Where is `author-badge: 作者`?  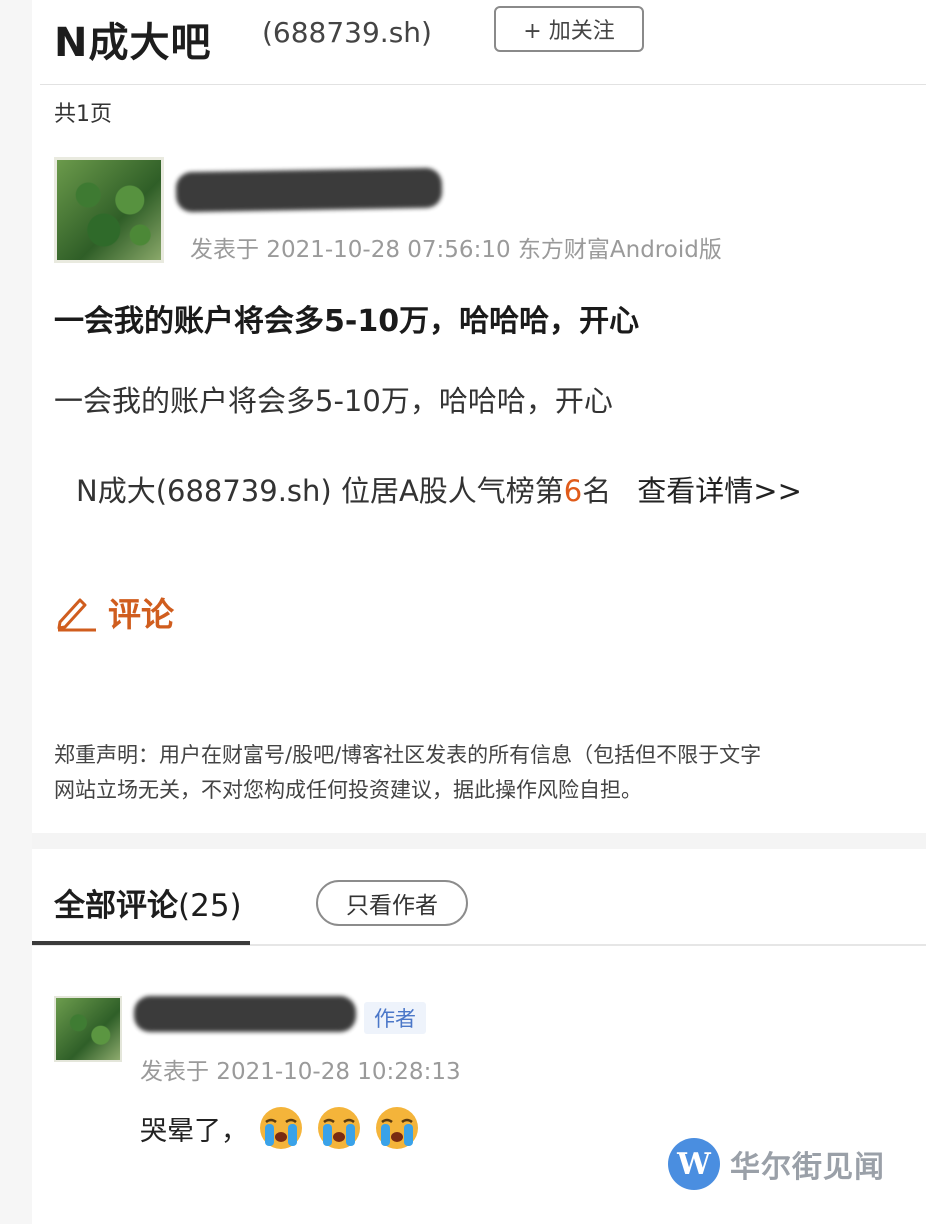
author-badge: 作者 is located at coordinates (395, 1018).